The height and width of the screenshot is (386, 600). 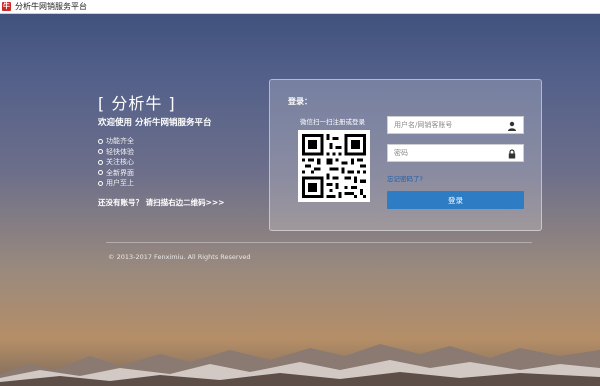 I want to click on lock-icon, so click(x=512, y=154).